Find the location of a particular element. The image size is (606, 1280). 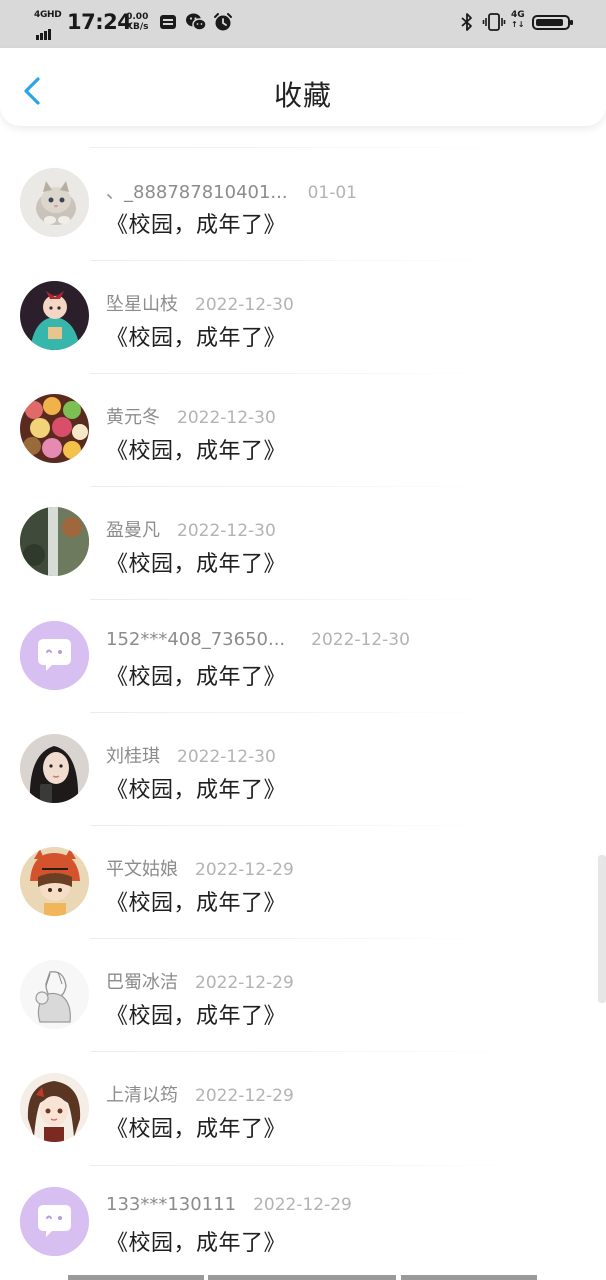

user-name: 黄元冬 is located at coordinates (133, 417).